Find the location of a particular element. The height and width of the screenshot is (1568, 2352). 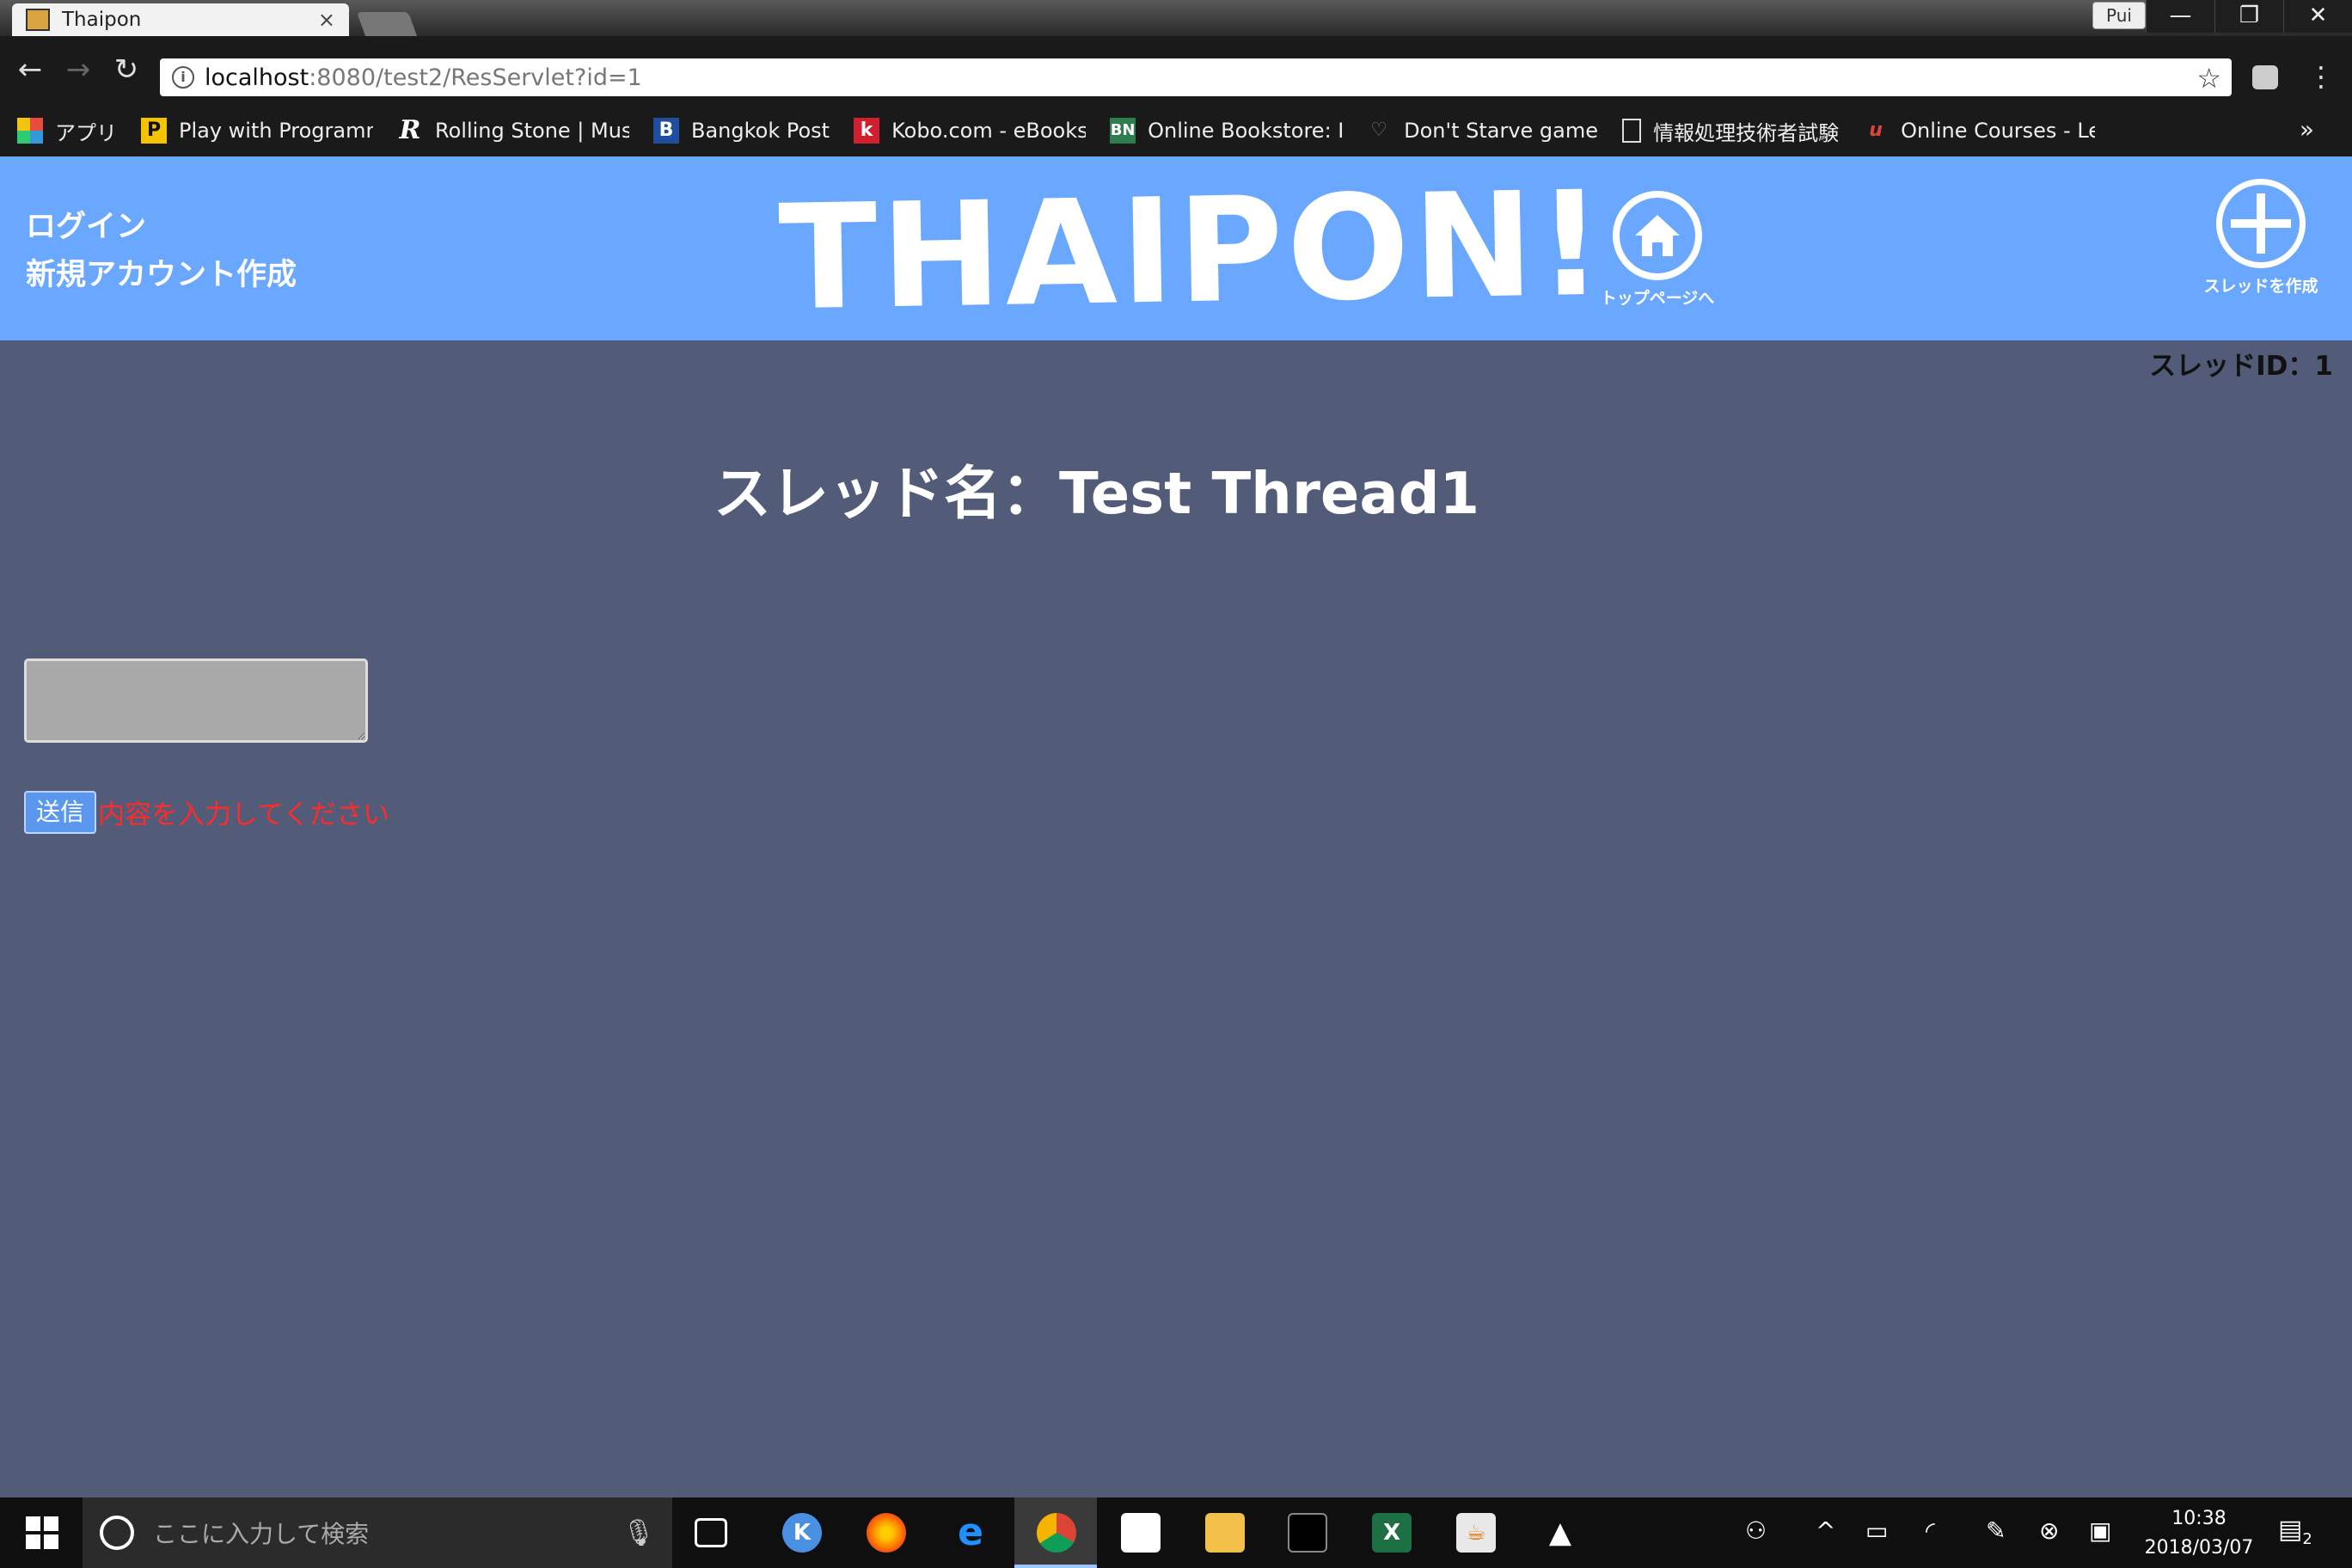

windows-start-icon is located at coordinates (43, 1533).